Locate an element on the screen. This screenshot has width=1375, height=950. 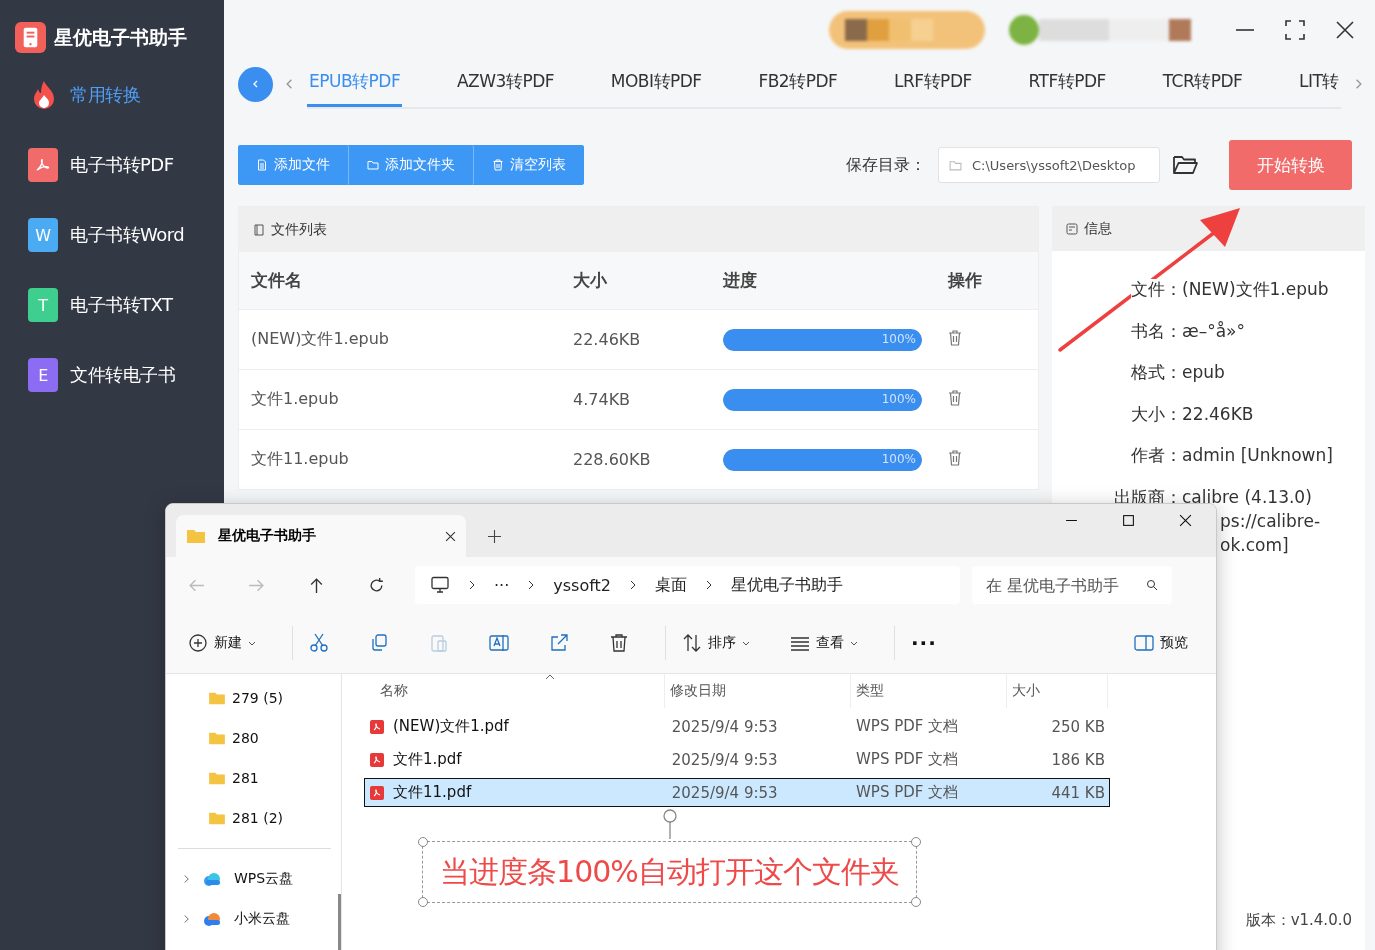
user-badge is located at coordinates (1100, 30).